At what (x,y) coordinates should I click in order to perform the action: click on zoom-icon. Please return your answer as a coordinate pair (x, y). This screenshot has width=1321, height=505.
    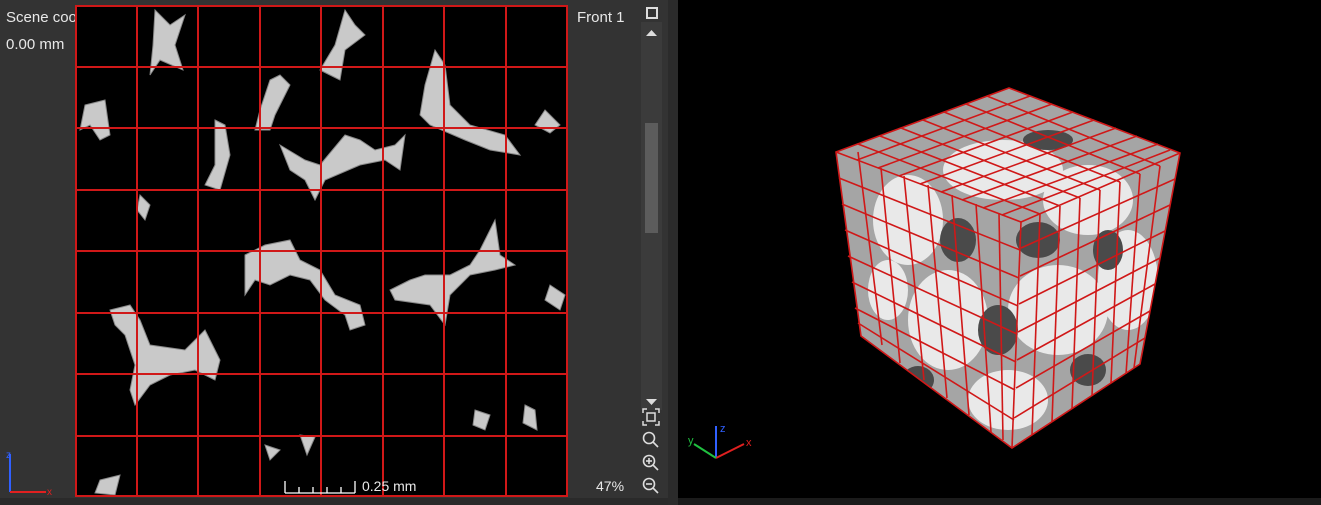
    Looking at the image, I should click on (651, 440).